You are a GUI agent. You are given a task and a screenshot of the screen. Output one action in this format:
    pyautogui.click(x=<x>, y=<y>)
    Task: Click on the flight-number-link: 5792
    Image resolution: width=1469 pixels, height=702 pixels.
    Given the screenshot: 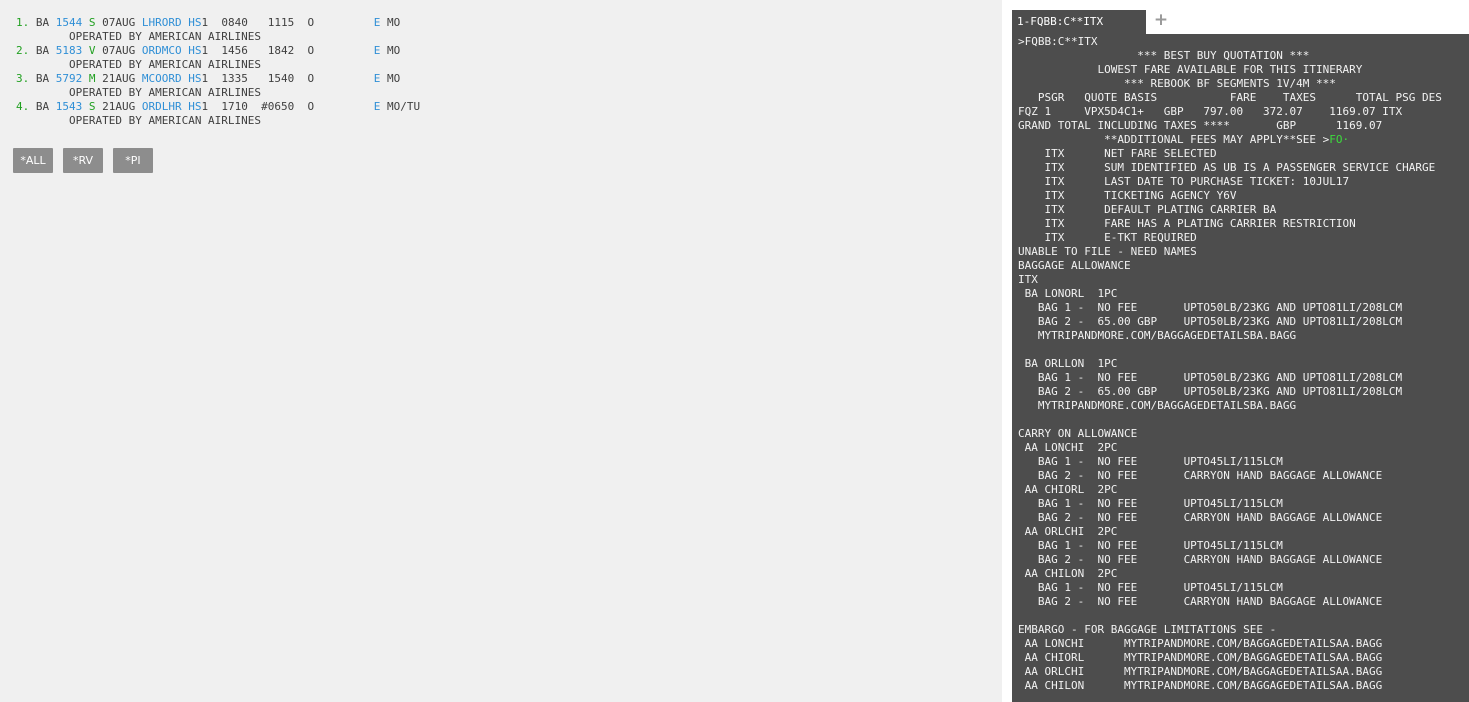 What is the action you would take?
    pyautogui.click(x=69, y=78)
    